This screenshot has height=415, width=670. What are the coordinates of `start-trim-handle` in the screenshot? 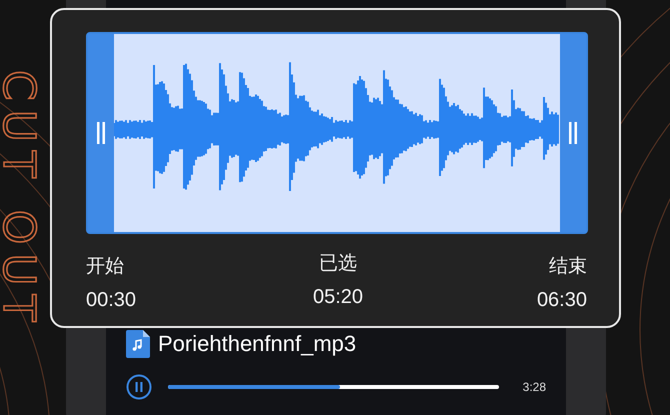 It's located at (101, 133).